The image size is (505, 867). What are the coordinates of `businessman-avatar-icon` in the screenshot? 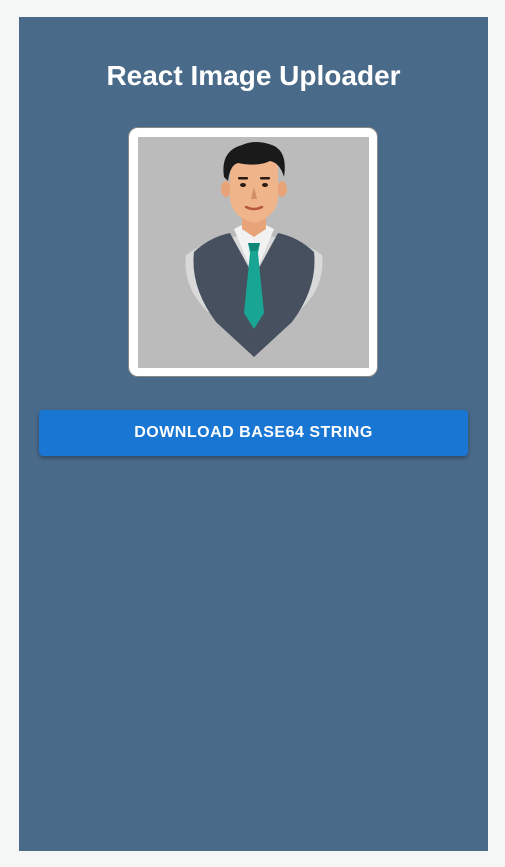 It's located at (253, 252).